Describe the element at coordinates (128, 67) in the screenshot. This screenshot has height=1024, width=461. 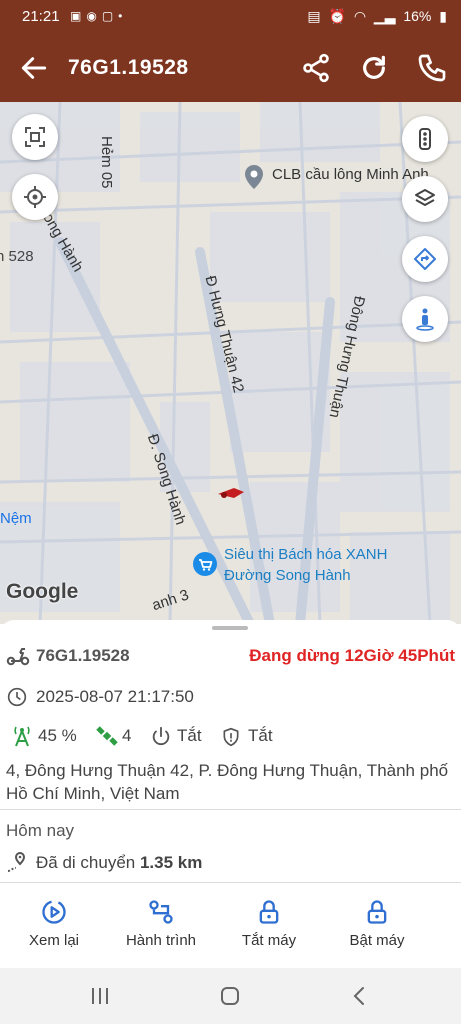
I see `page-title: 76G1.19528` at that location.